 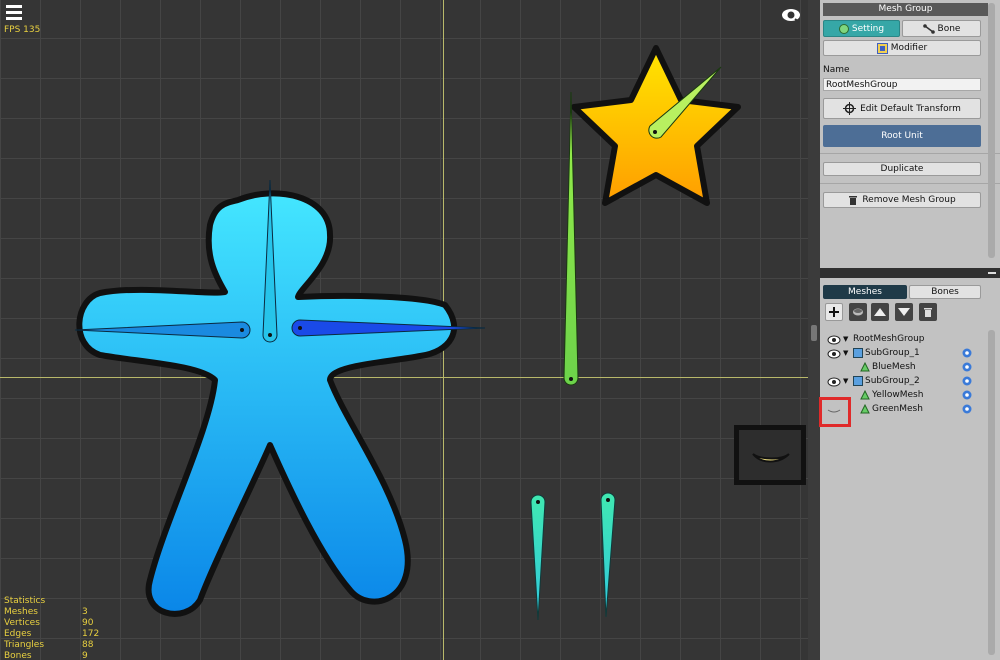 I want to click on star-bone-joint, so click(x=655, y=132).